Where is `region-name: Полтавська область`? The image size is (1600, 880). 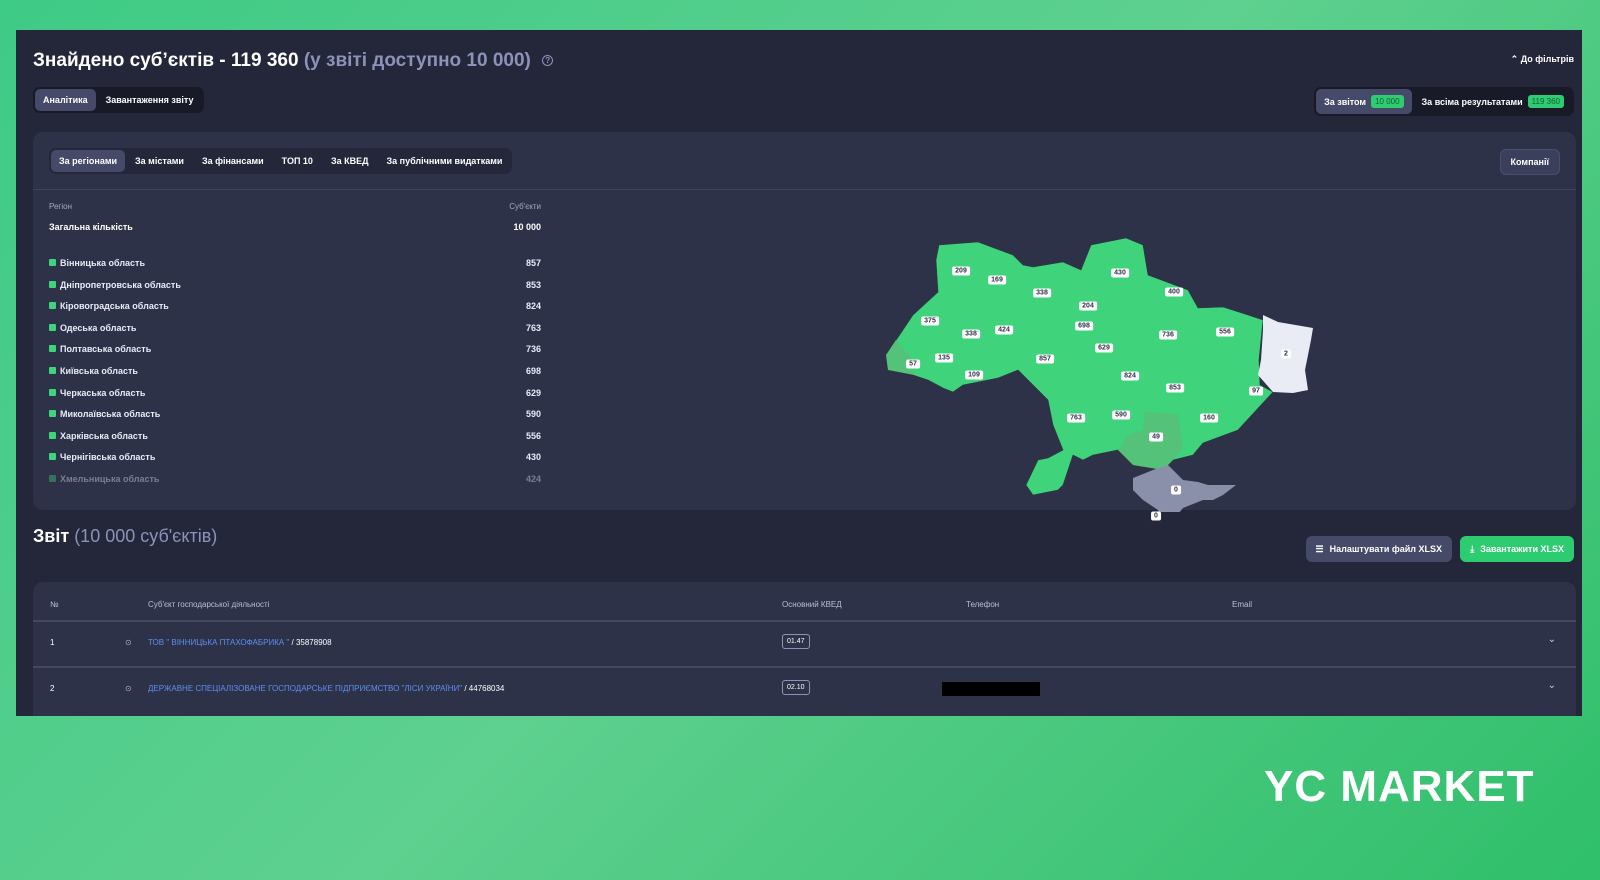 region-name: Полтавська область is located at coordinates (100, 355).